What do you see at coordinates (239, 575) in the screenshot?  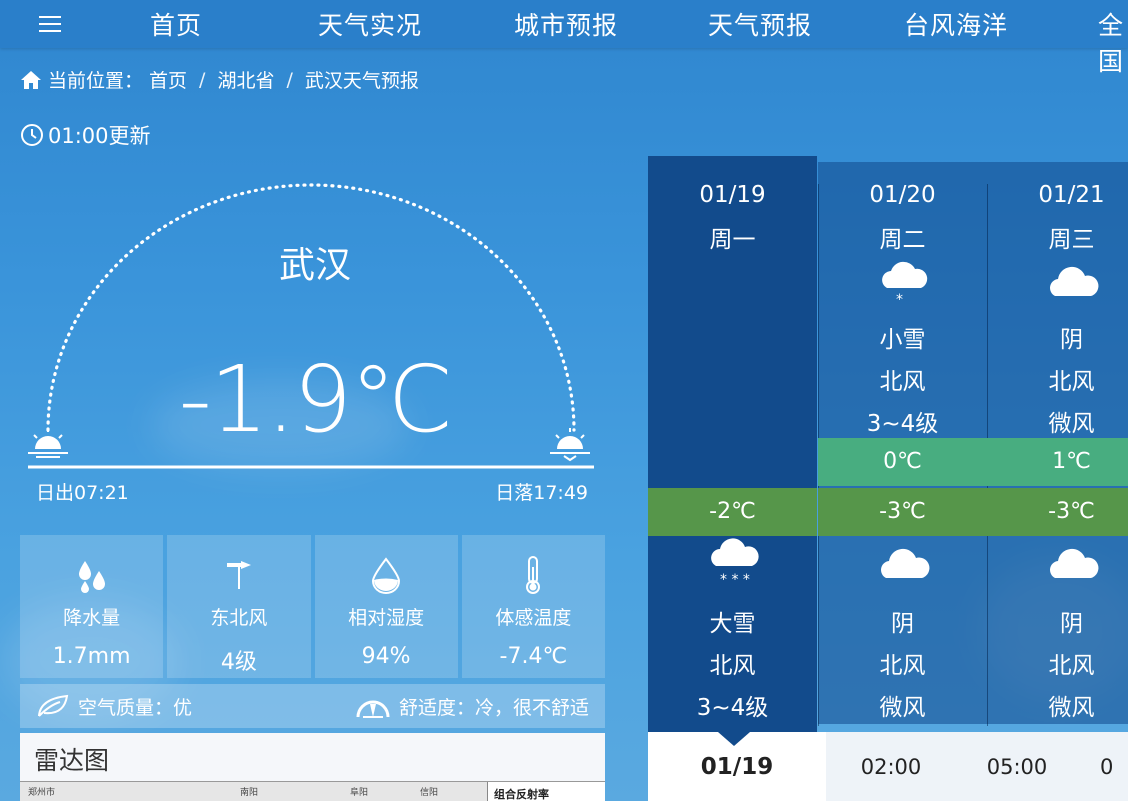 I see `wind-vane-icon` at bounding box center [239, 575].